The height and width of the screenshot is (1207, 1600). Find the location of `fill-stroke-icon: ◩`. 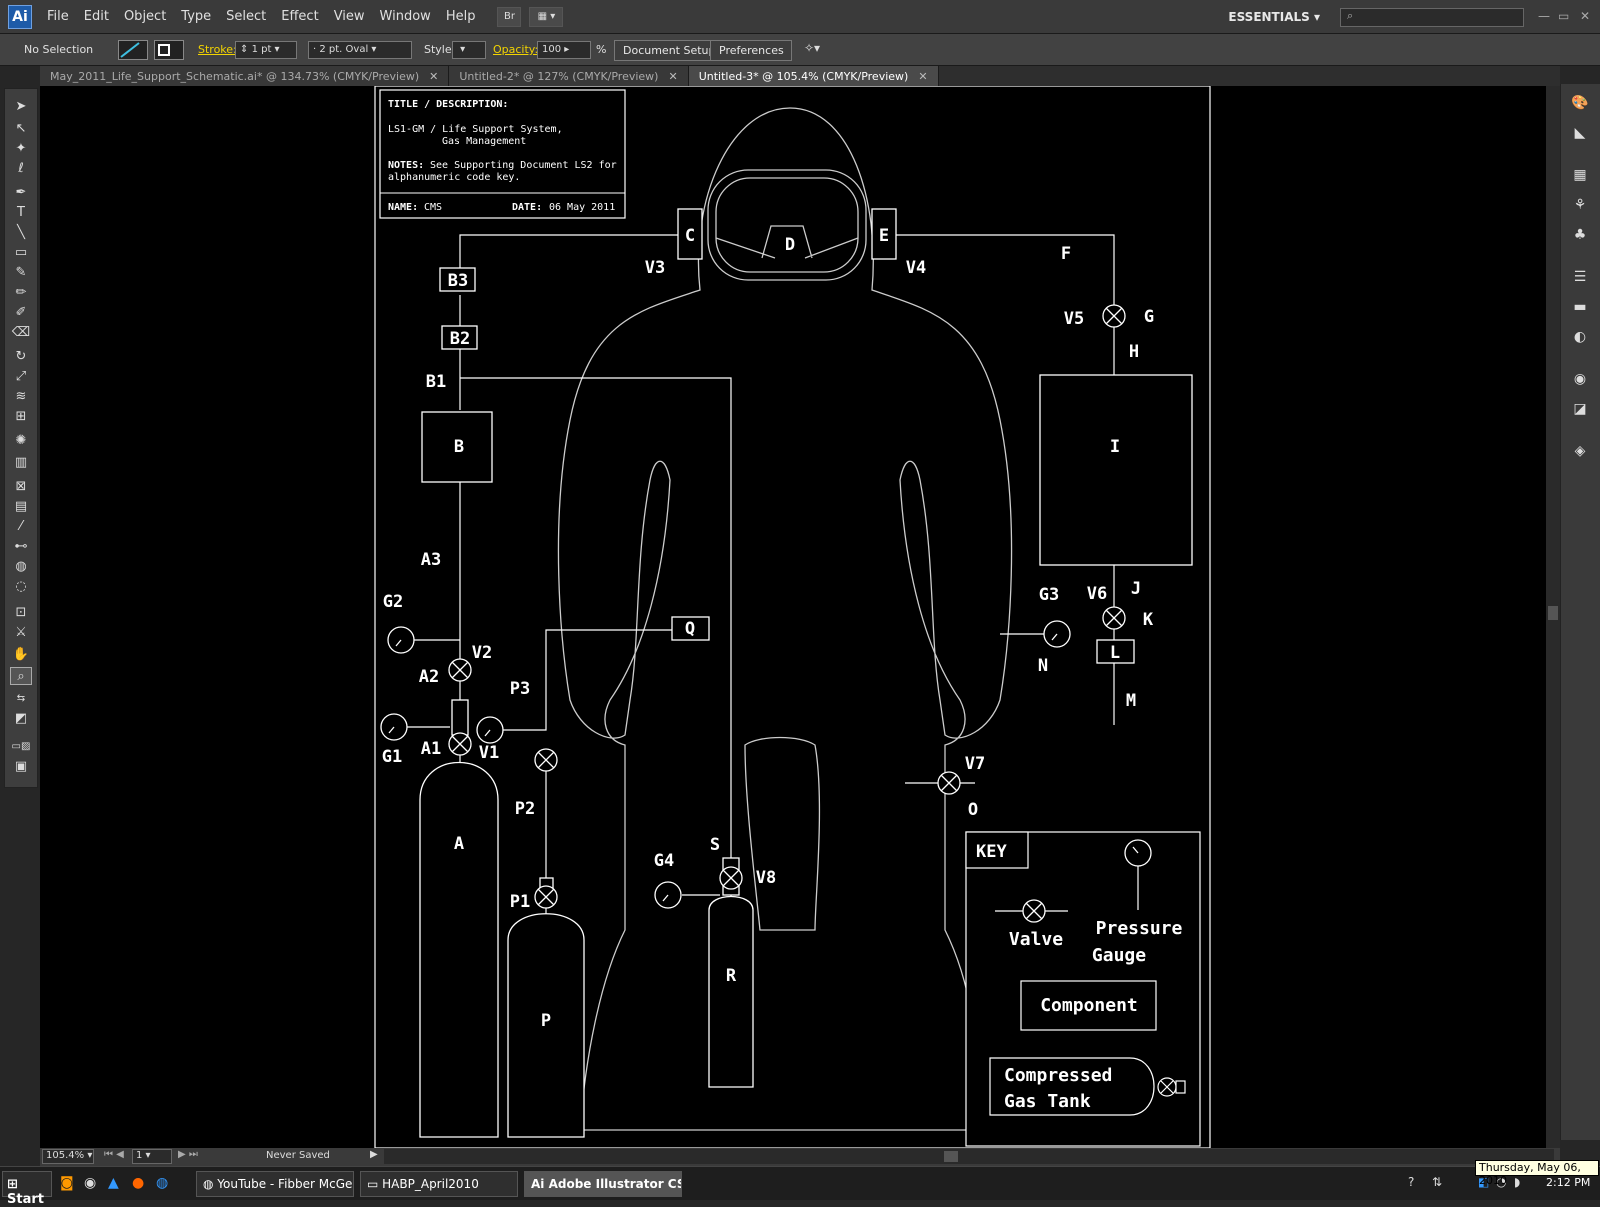

fill-stroke-icon: ◩ is located at coordinates (21, 718).